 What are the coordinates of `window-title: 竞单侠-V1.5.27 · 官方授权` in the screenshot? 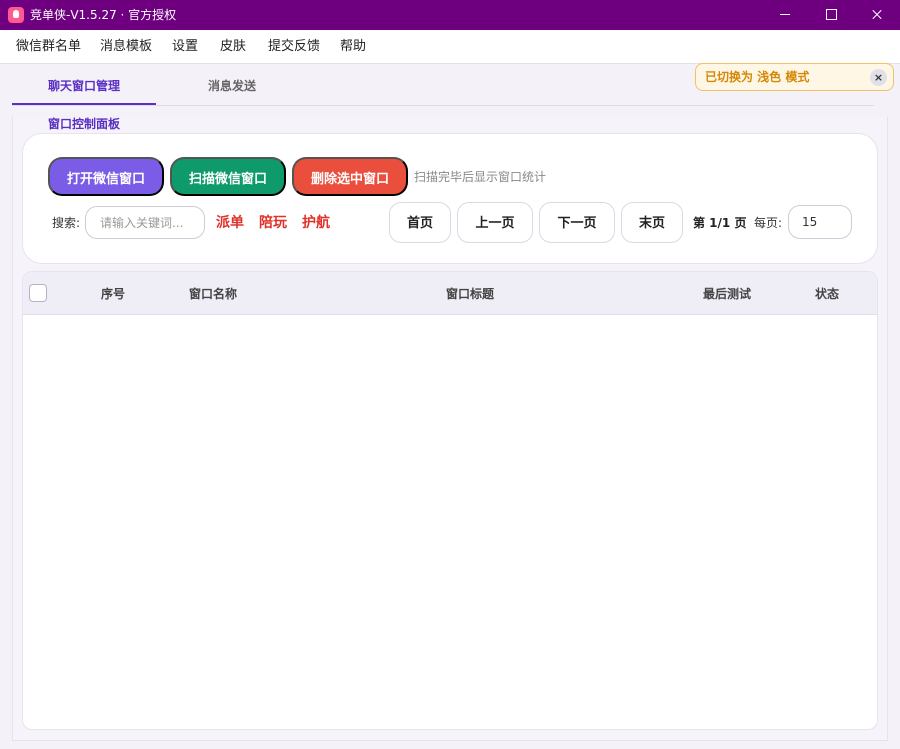 It's located at (103, 15).